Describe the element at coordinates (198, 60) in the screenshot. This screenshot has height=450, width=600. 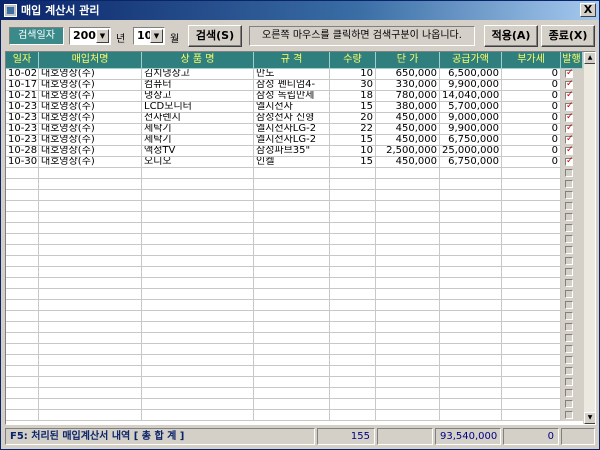
I see `header-col-product: 상 품 명` at that location.